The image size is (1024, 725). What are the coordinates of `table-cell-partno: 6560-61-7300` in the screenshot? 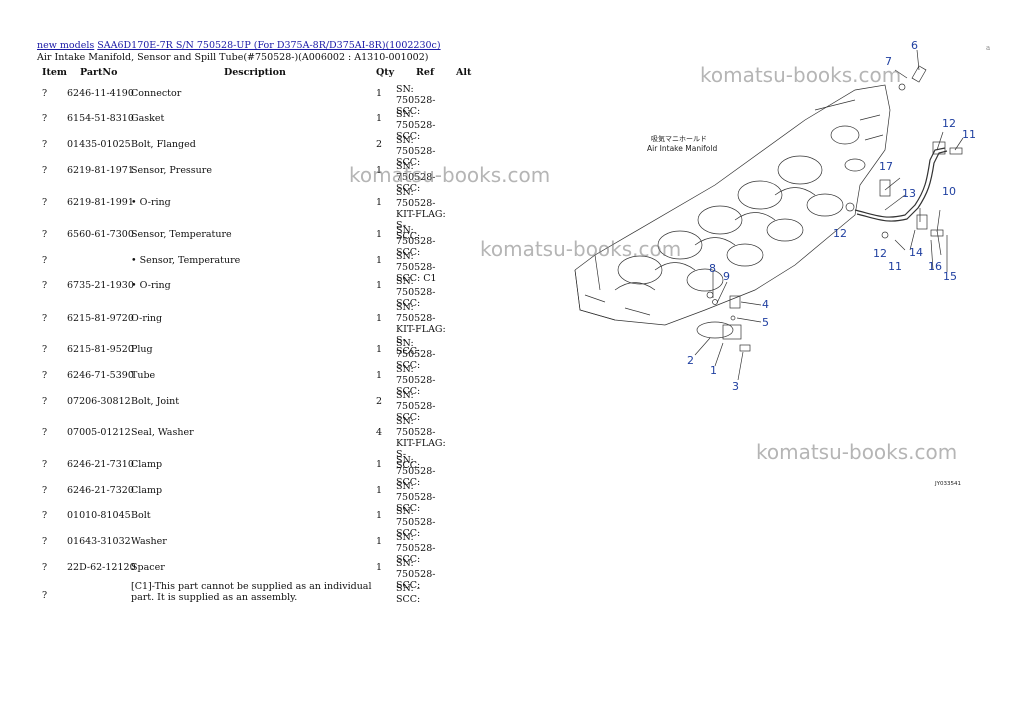 It's located at (100, 234).